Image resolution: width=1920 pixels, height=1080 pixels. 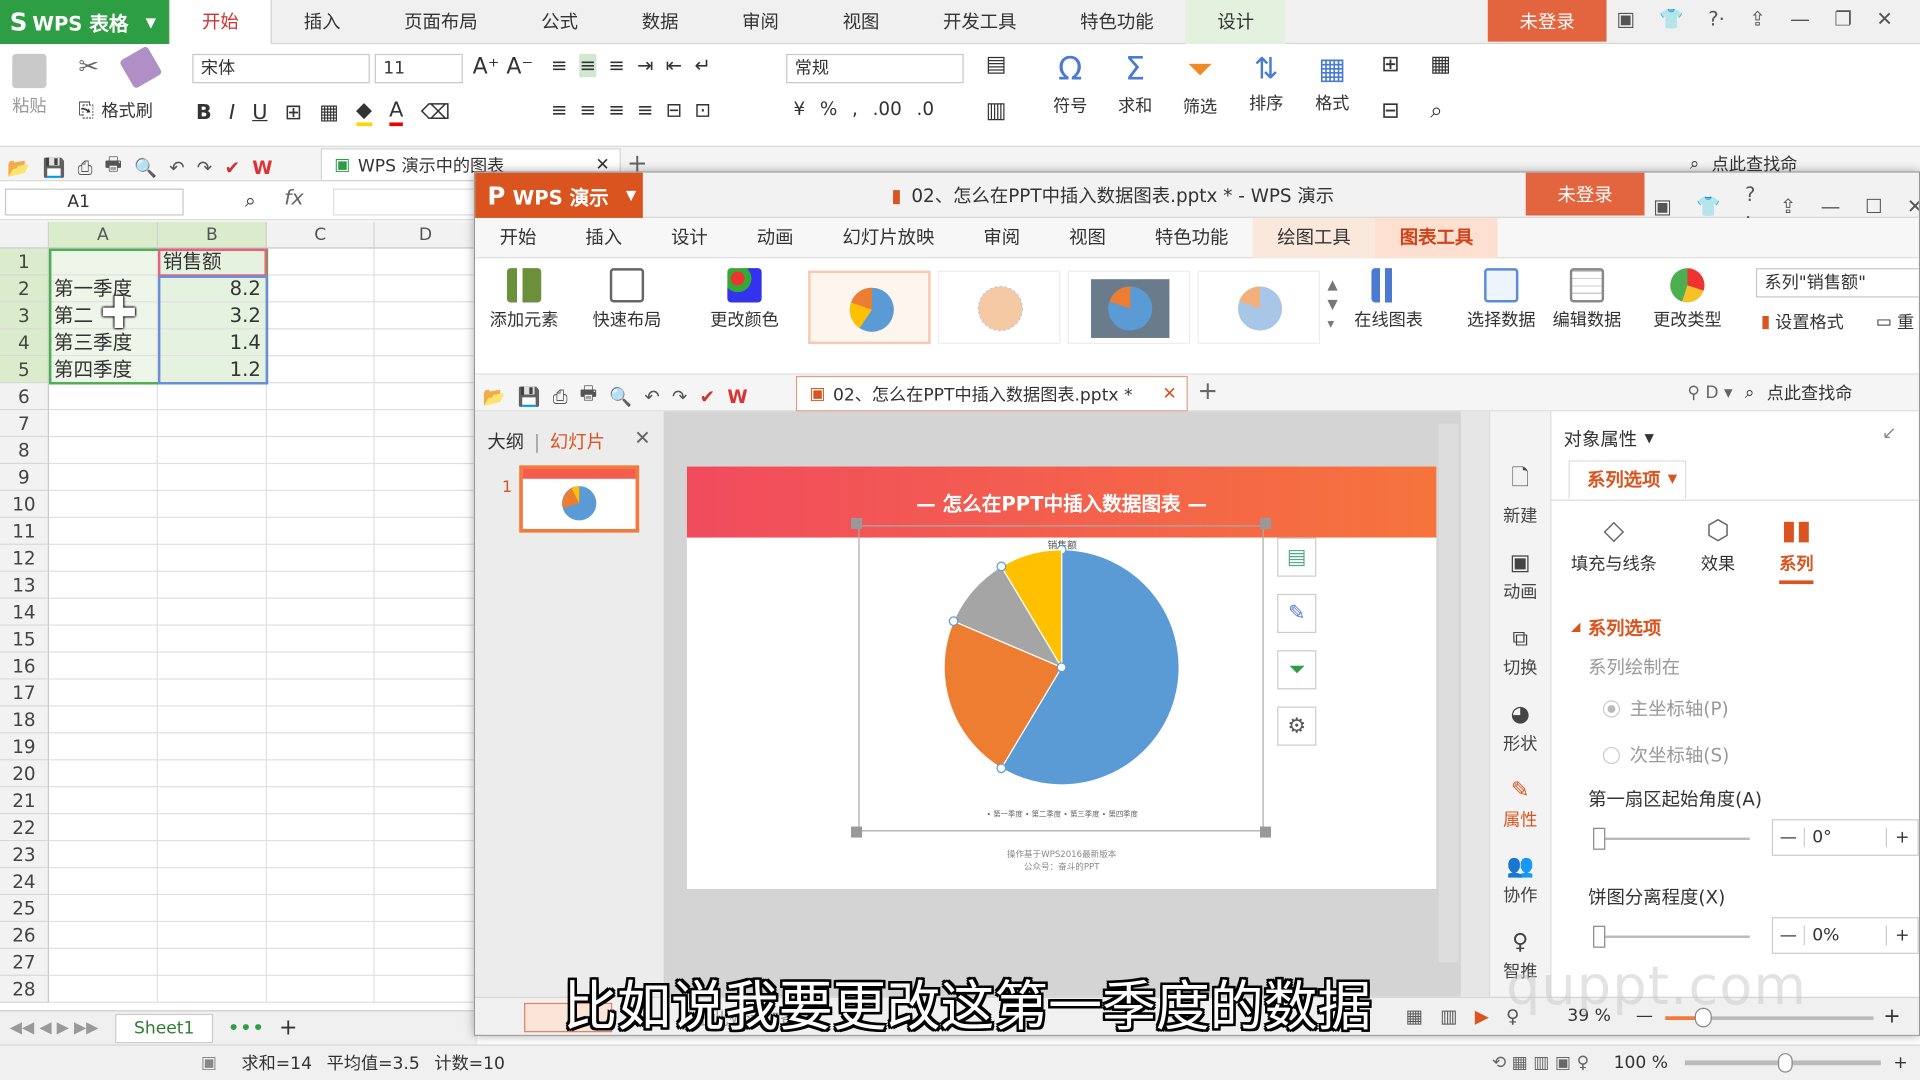 What do you see at coordinates (737, 396) in the screenshot?
I see `wps-w-icon: W` at bounding box center [737, 396].